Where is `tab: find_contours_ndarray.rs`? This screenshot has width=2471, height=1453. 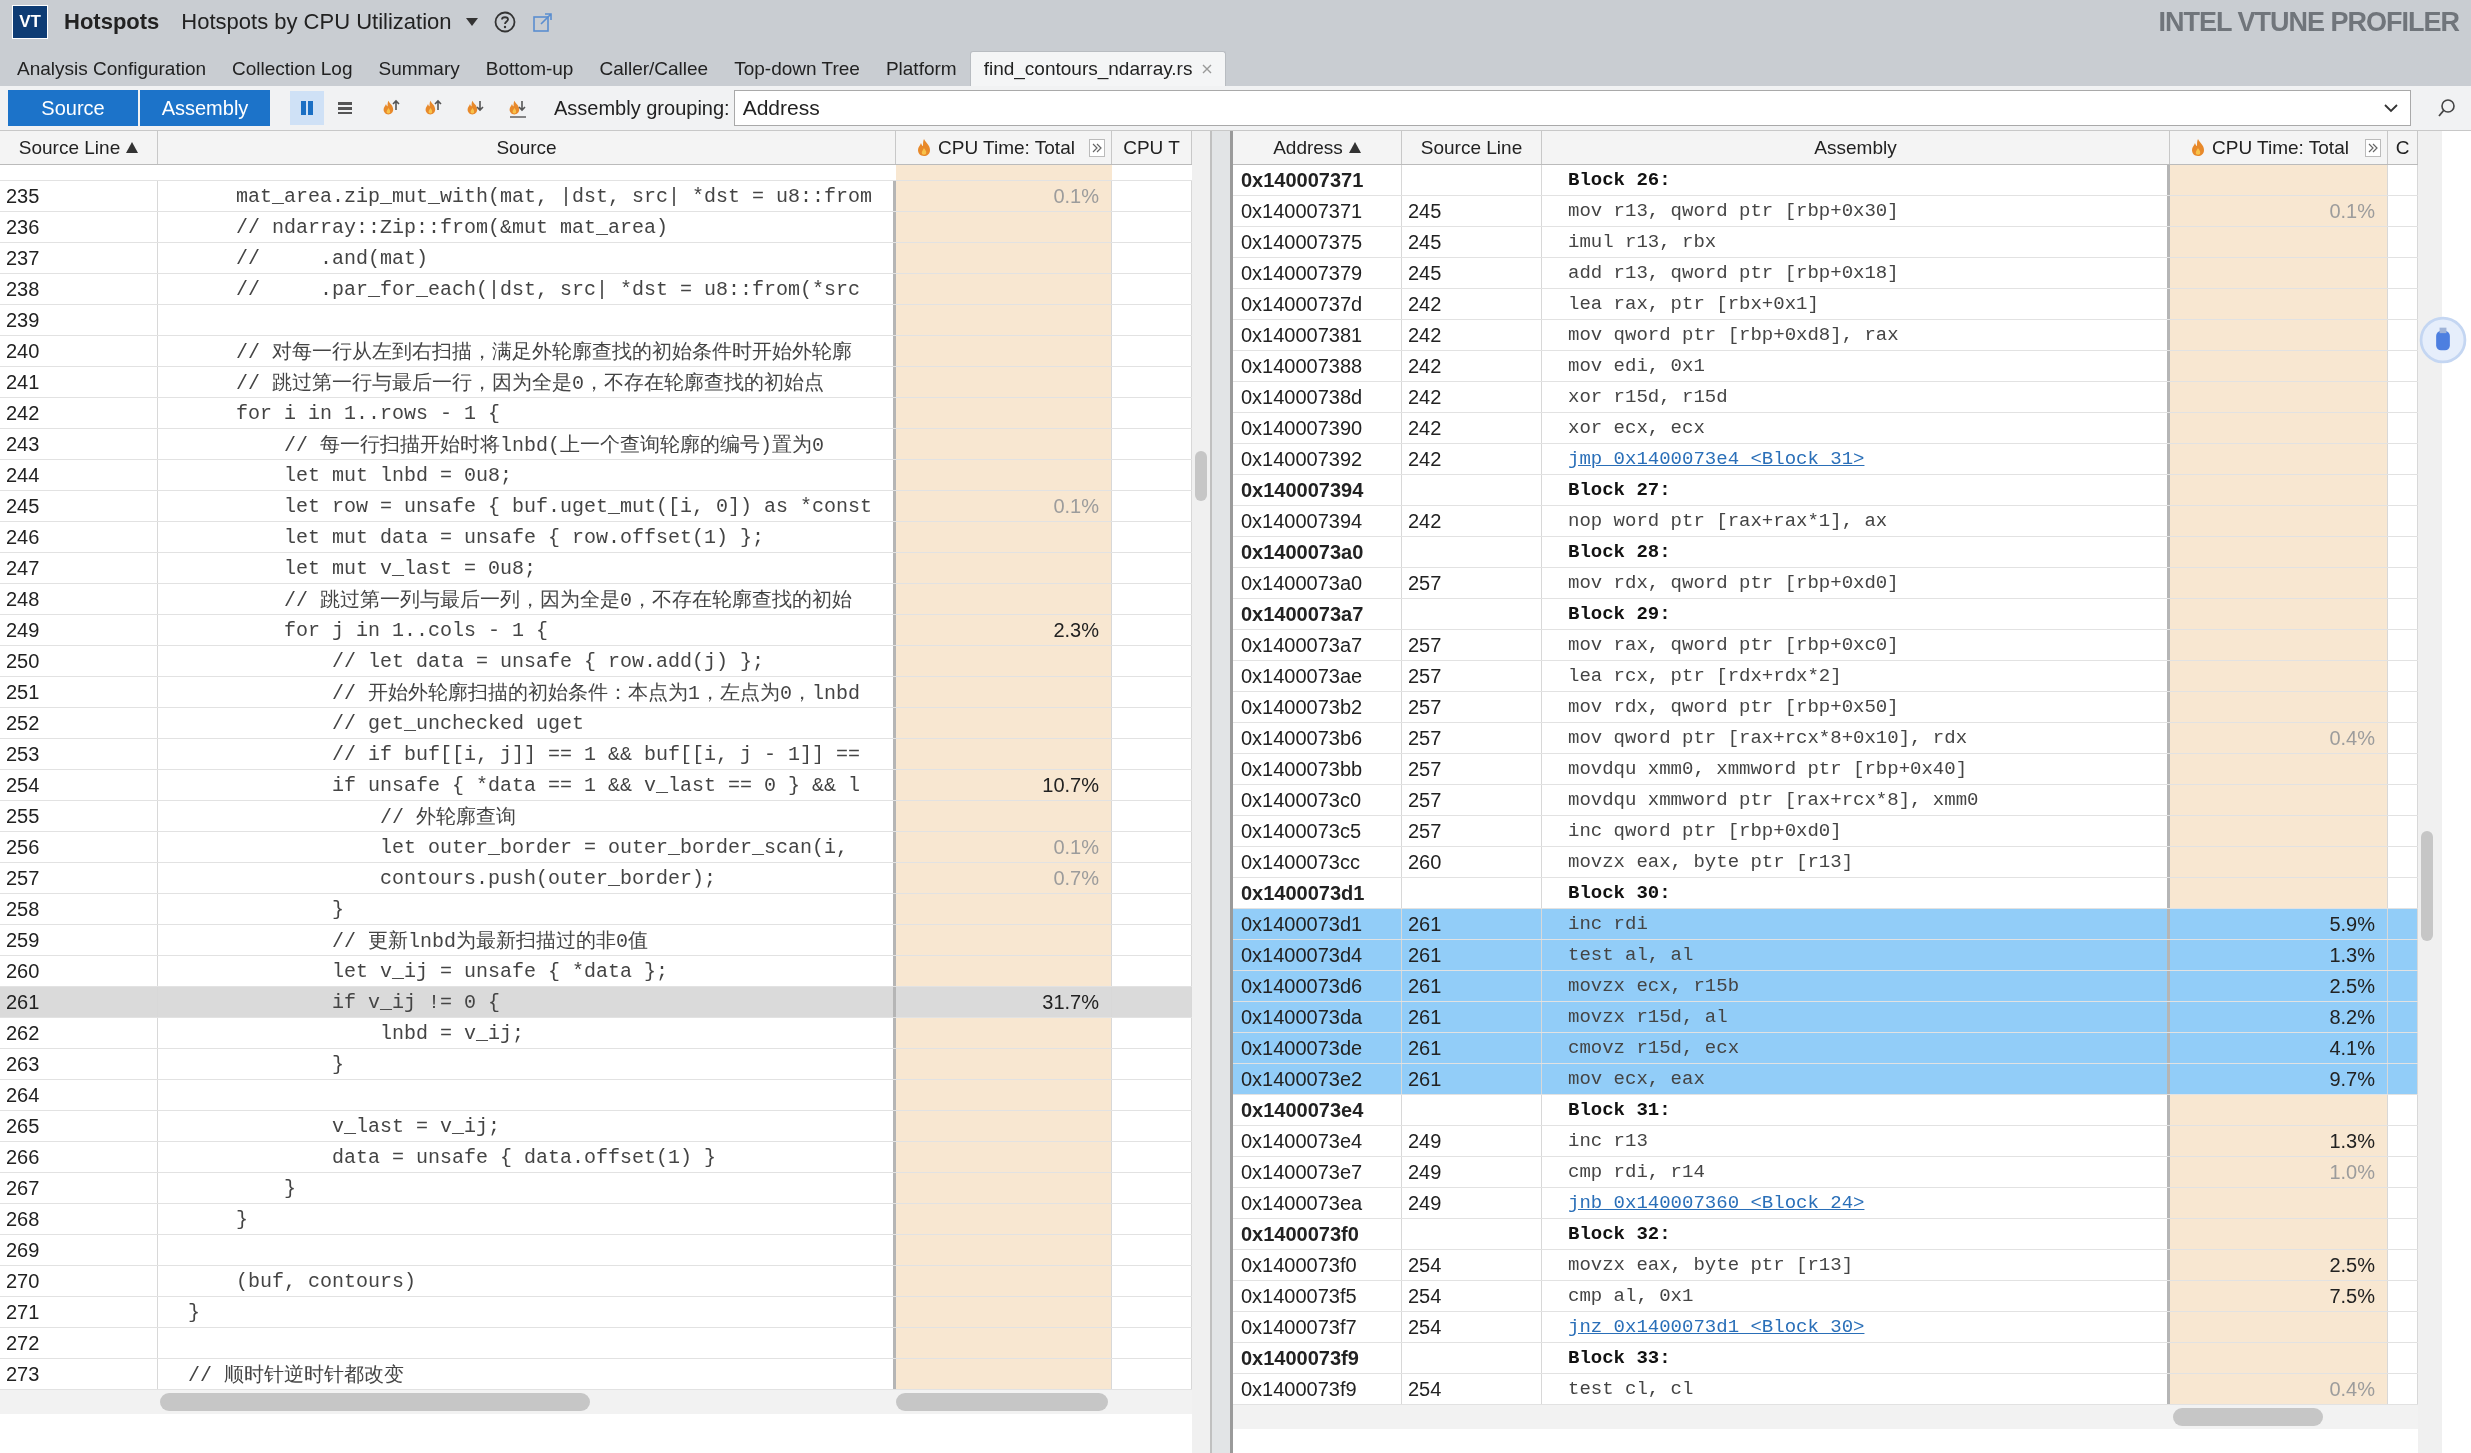
tab: find_contours_ndarray.rs is located at coordinates (1098, 68).